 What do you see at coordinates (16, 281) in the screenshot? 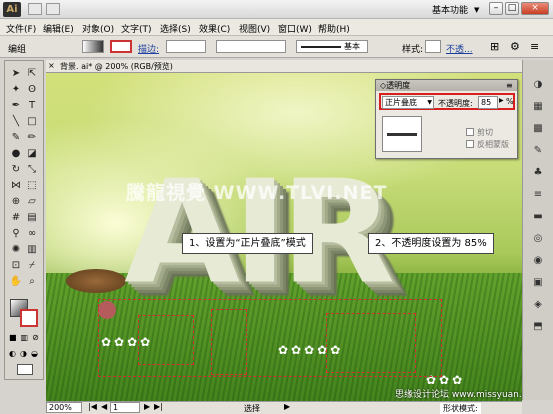
I see `hand-tool-icon: ✋` at bounding box center [16, 281].